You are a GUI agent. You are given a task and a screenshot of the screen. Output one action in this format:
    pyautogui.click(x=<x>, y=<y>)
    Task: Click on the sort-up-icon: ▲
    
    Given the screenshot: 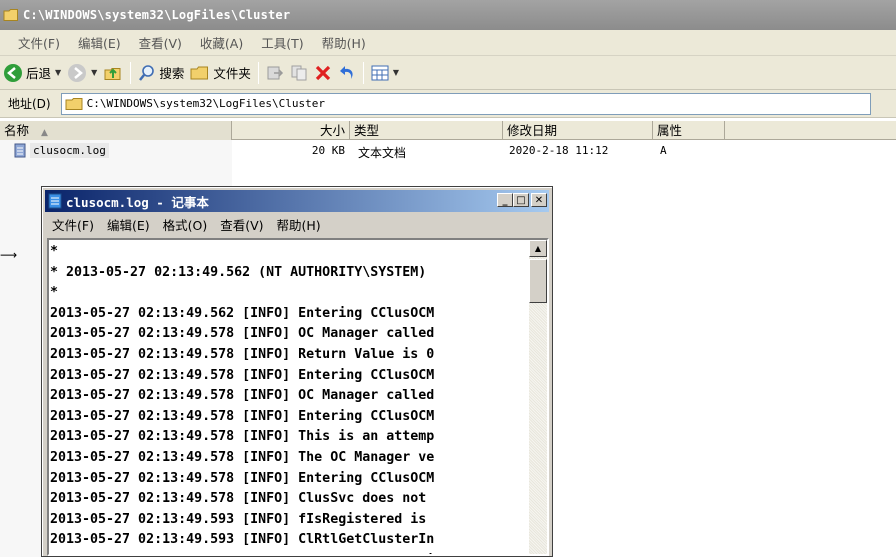 What is the action you would take?
    pyautogui.click(x=44, y=133)
    